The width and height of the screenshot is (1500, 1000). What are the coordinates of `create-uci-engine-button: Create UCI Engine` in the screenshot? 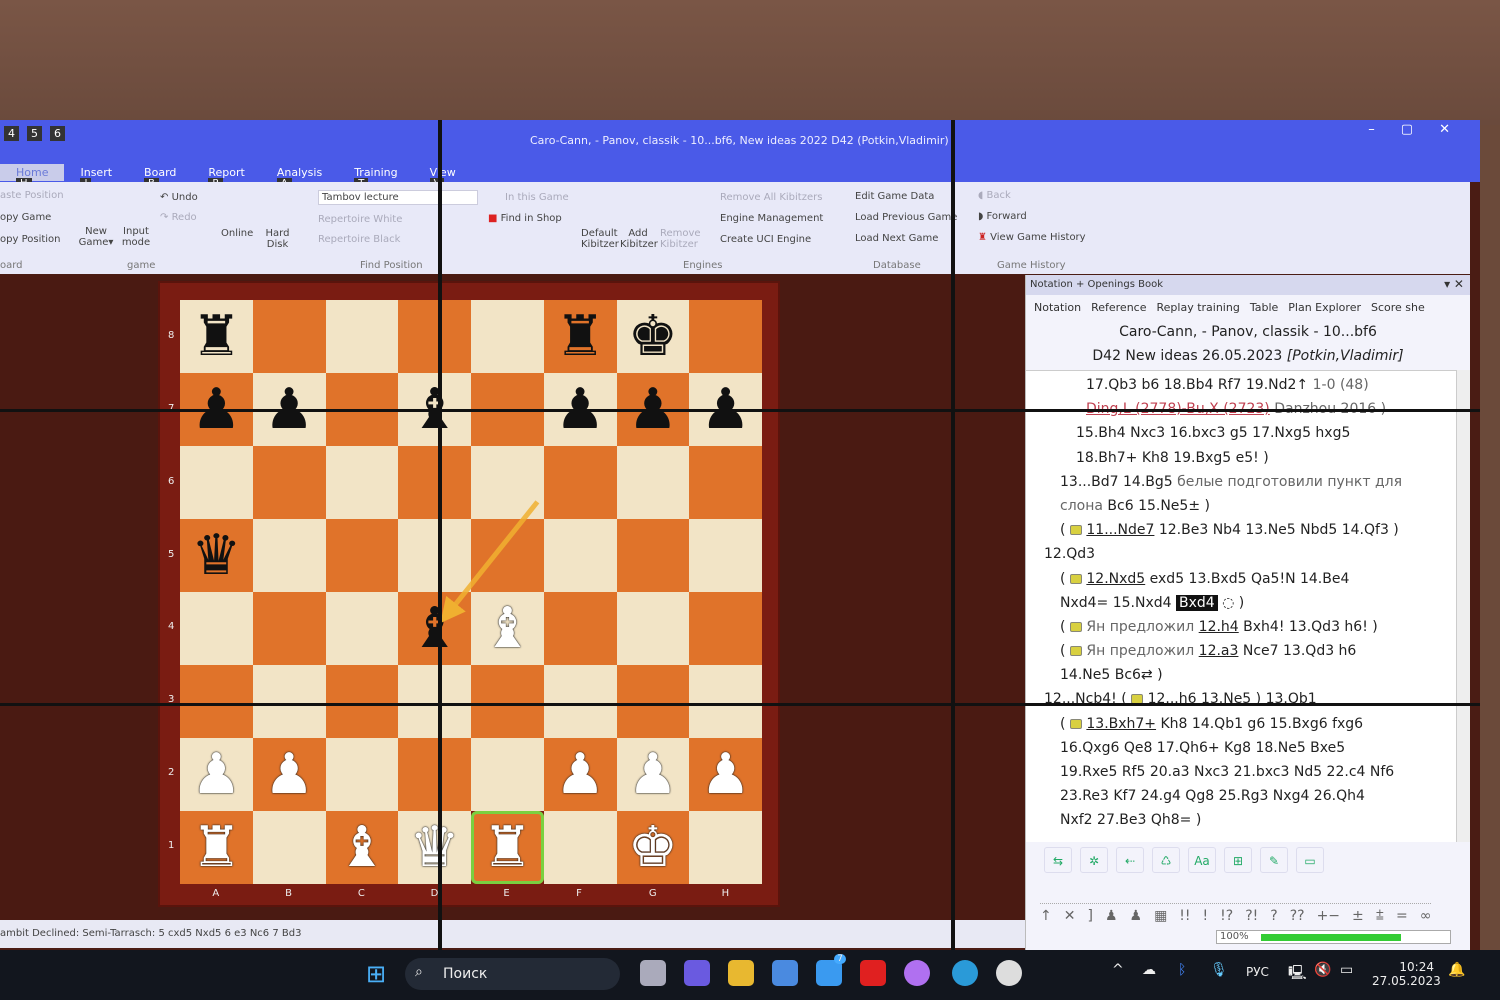 It's located at (765, 239).